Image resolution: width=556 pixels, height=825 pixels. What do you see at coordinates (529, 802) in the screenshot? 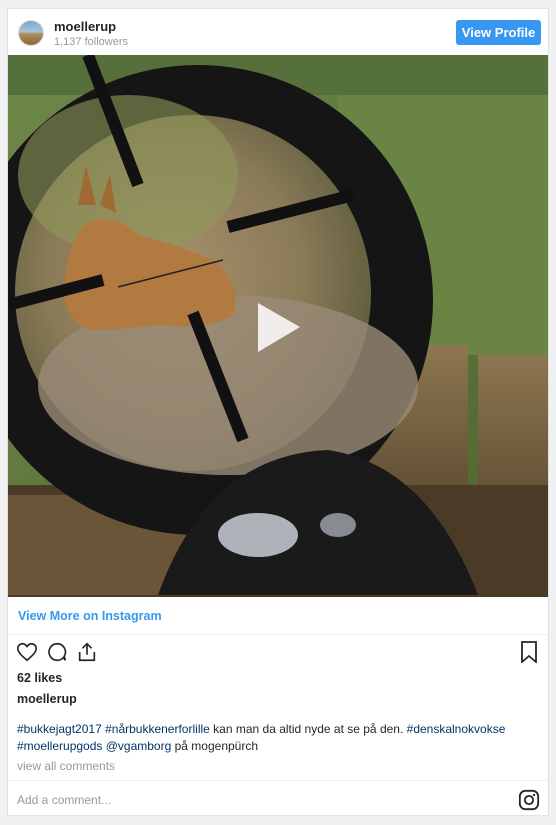
I see `instagram-logo-icon` at bounding box center [529, 802].